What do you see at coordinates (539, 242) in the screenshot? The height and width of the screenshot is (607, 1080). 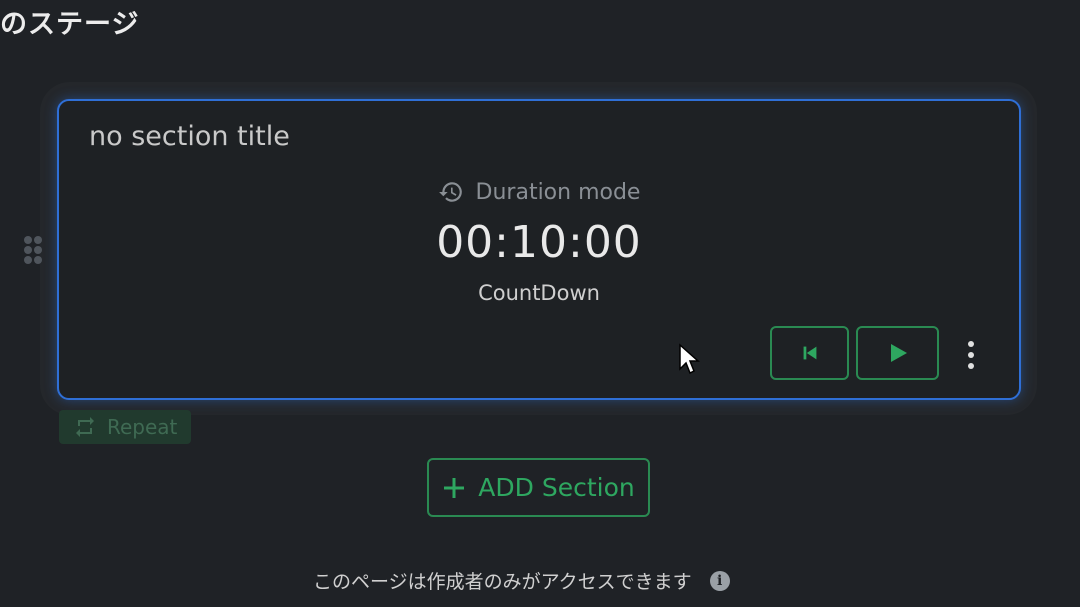 I see `time-display: 00:10:00` at bounding box center [539, 242].